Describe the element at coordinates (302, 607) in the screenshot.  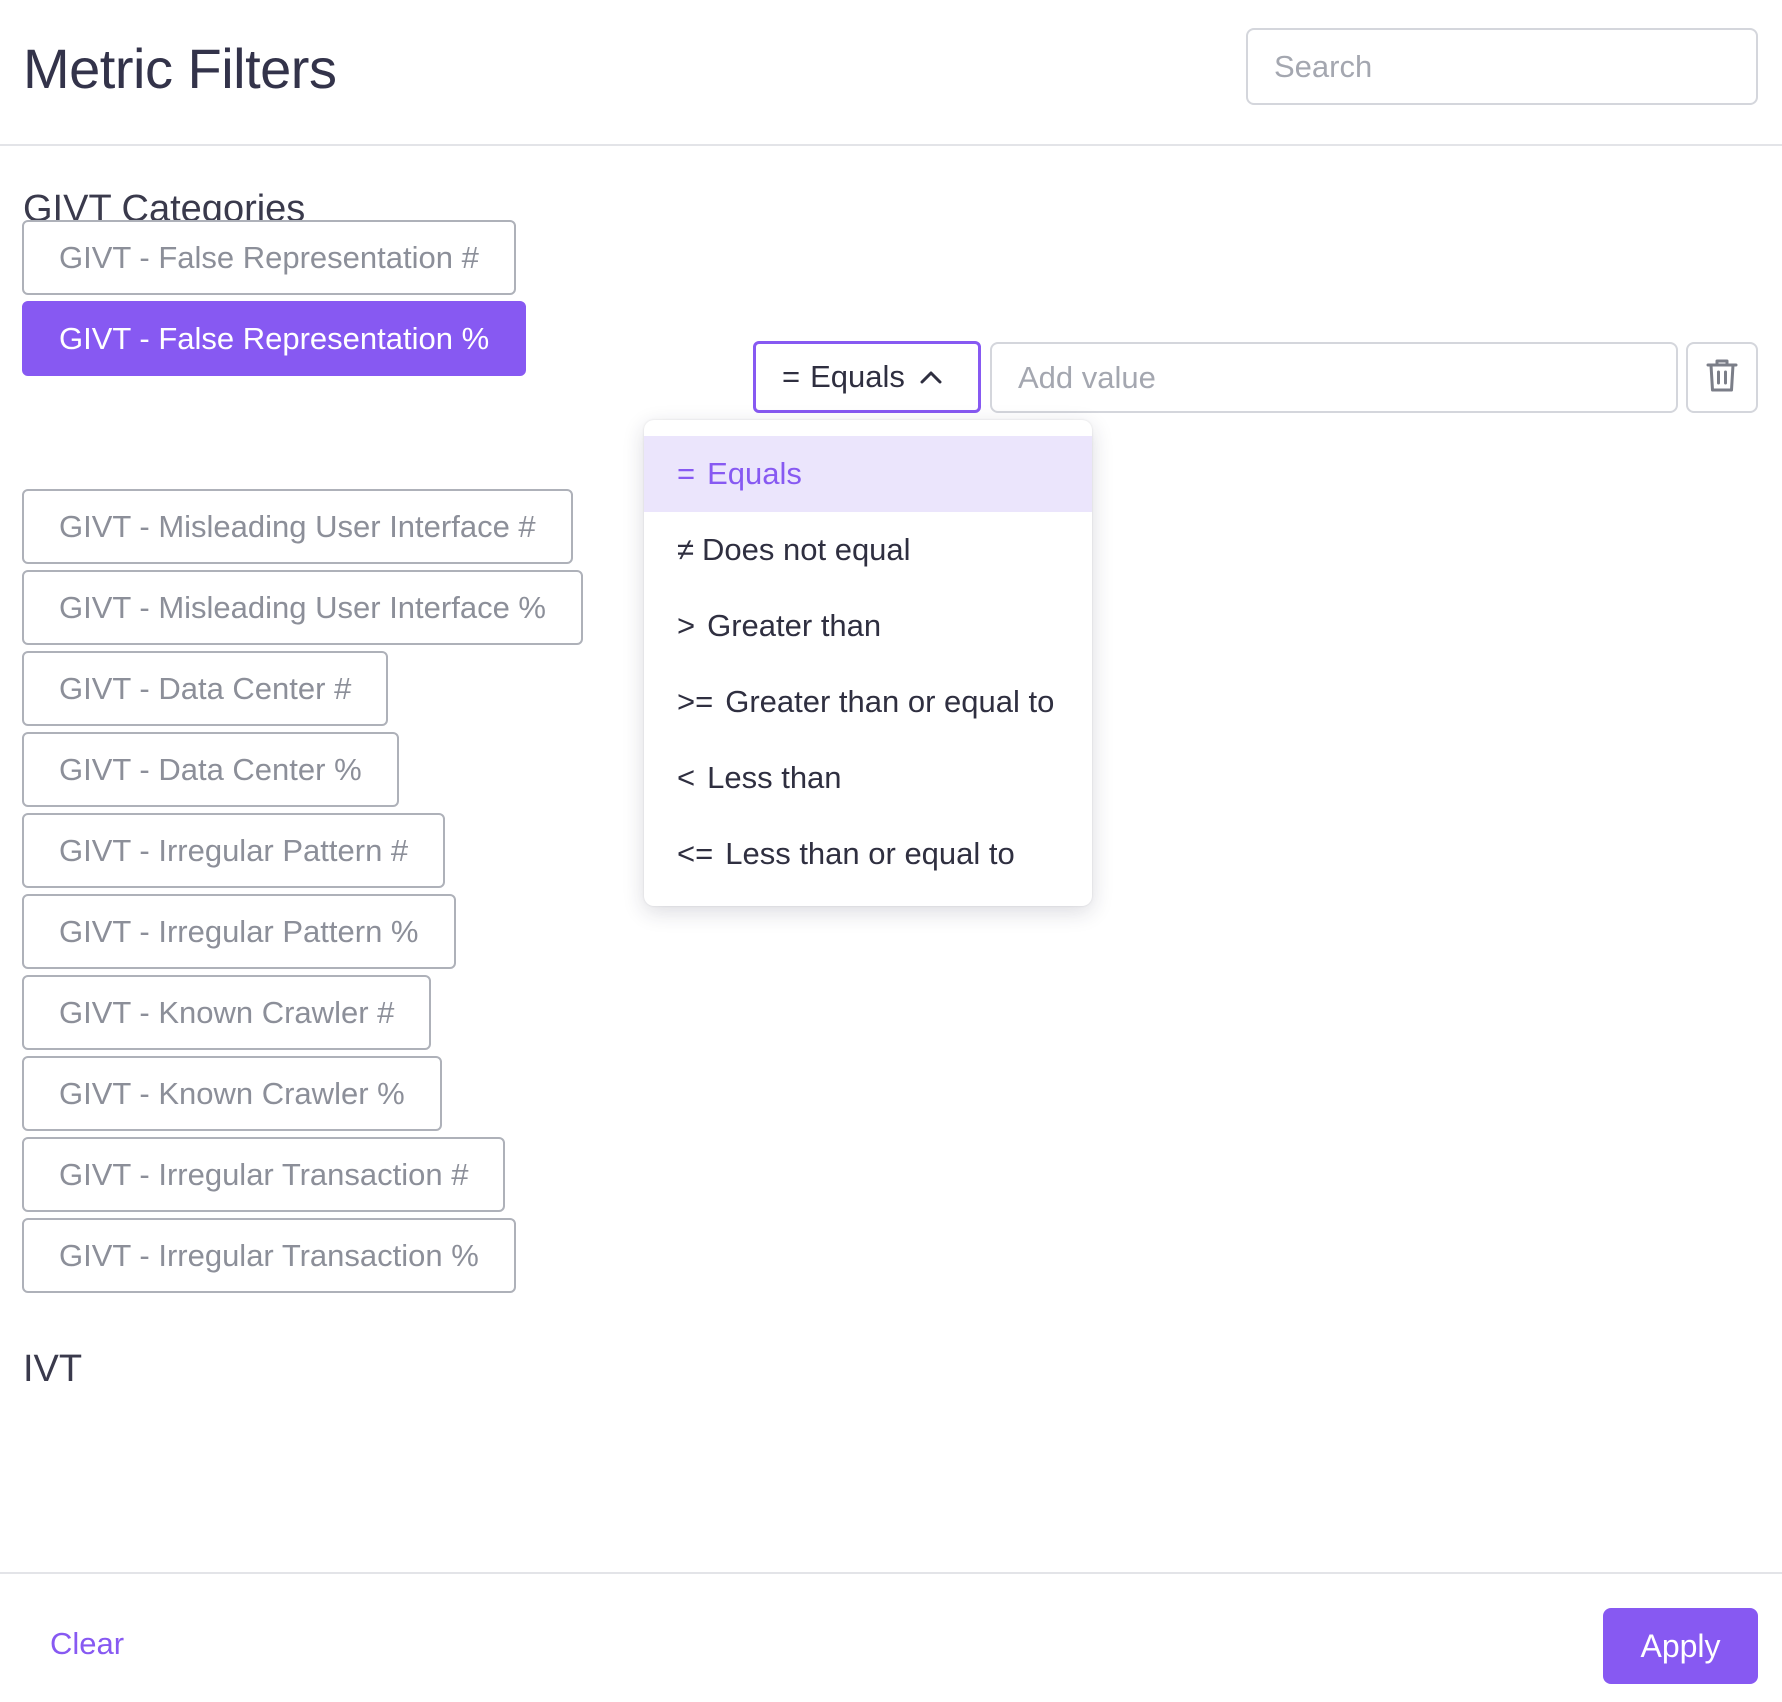
I see `filter-chip: GIVT - Misleading User Interface %` at that location.